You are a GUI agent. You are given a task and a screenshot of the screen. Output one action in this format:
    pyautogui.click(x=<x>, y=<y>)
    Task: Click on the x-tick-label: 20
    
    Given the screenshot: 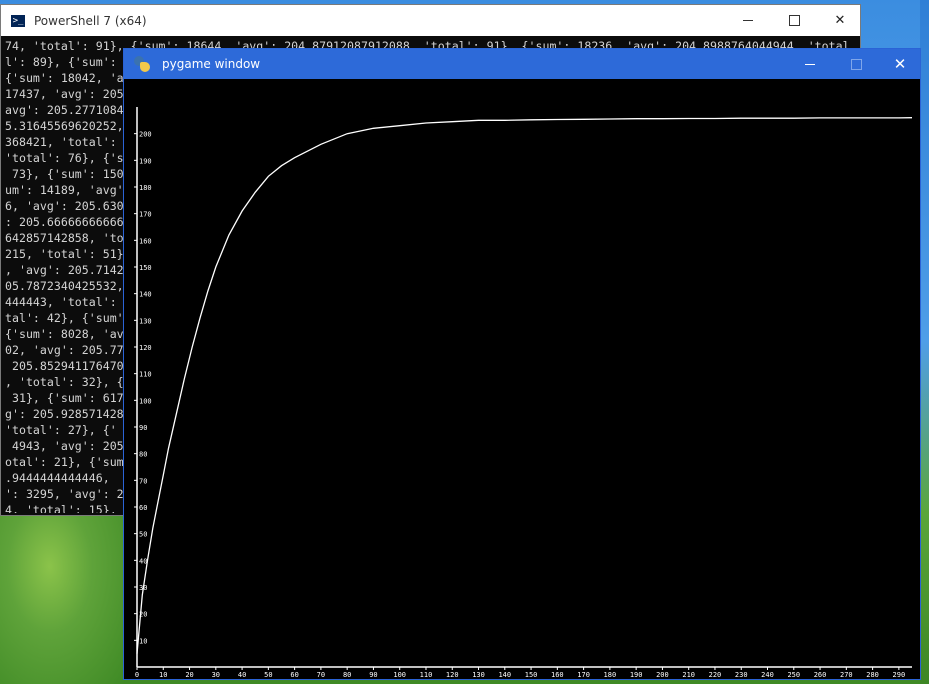 What is the action you would take?
    pyautogui.click(x=189, y=675)
    